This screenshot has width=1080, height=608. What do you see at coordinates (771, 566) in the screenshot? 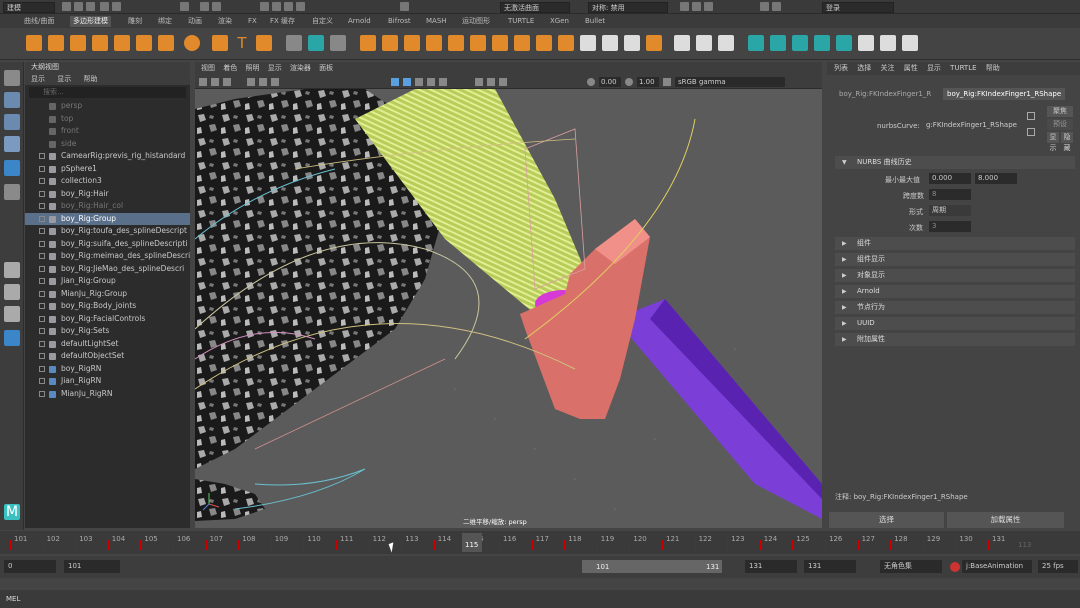
I see `anim-end-field: 131` at bounding box center [771, 566].